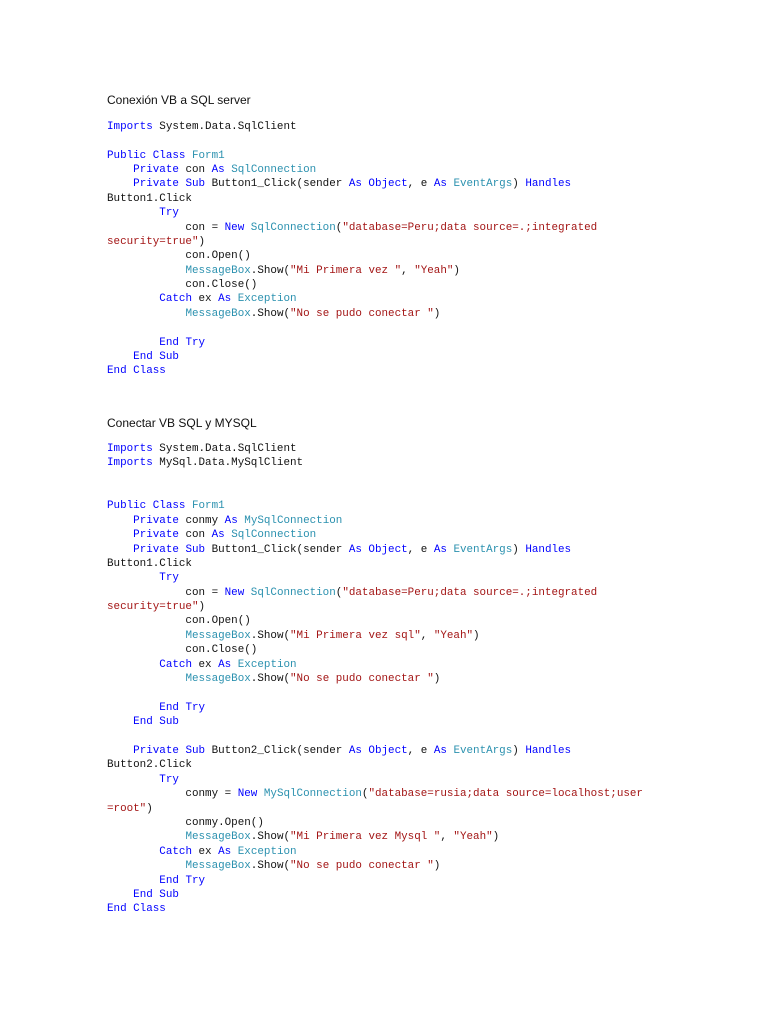 The height and width of the screenshot is (1024, 768). What do you see at coordinates (375, 621) in the screenshot?
I see `code-line: con.Open()` at bounding box center [375, 621].